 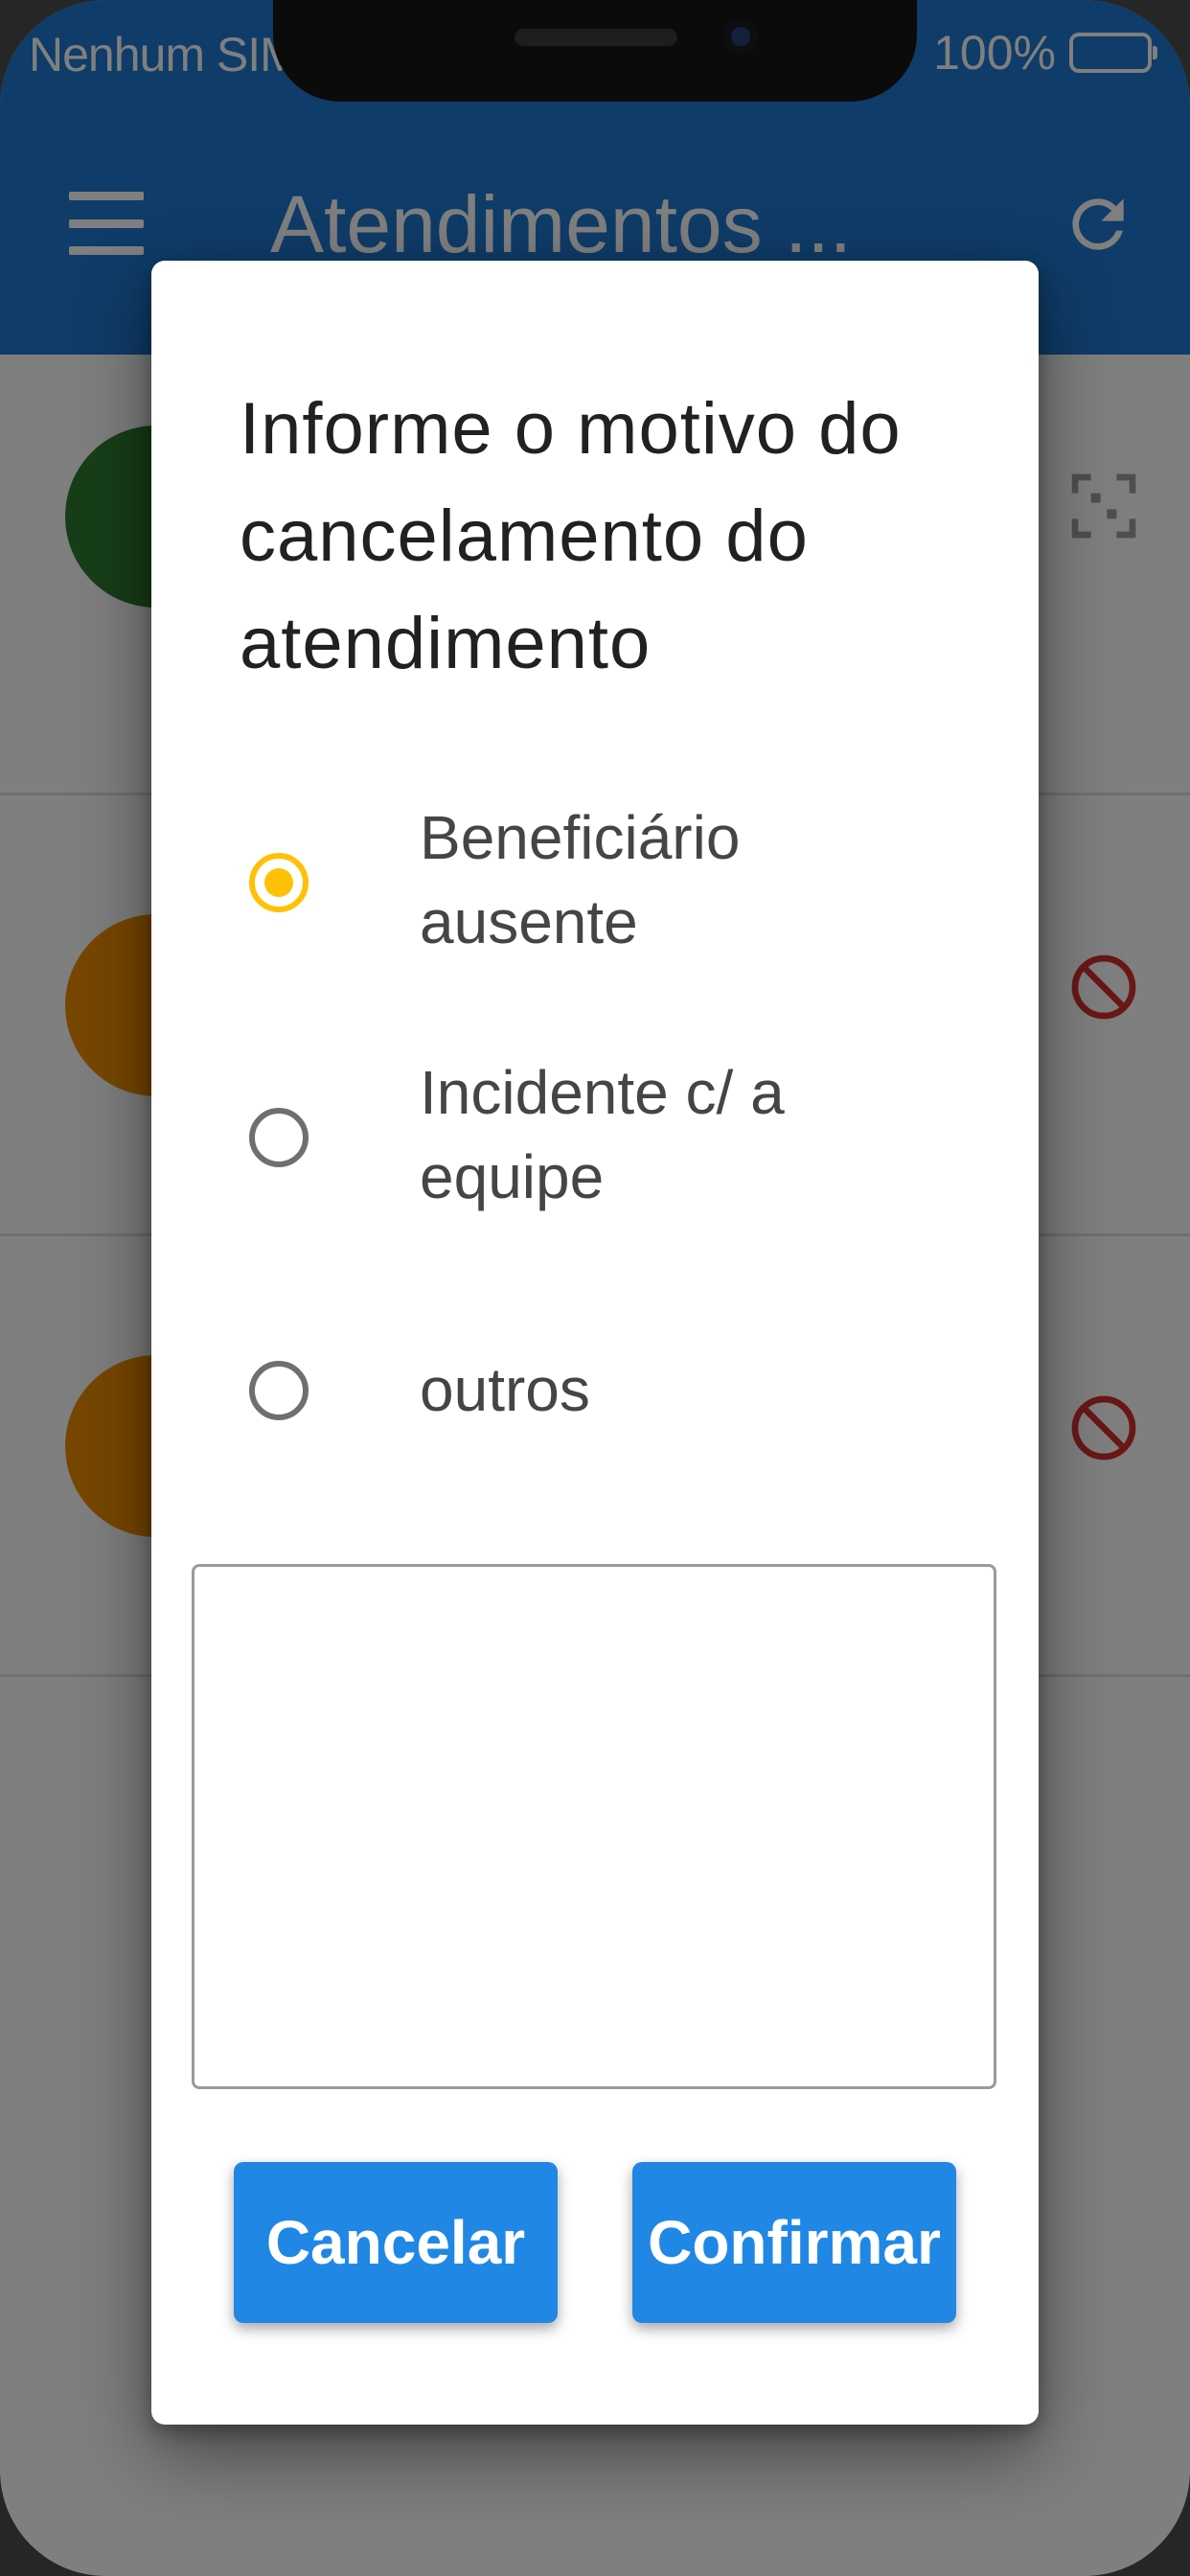 What do you see at coordinates (594, 1826) in the screenshot?
I see `reason-textarea` at bounding box center [594, 1826].